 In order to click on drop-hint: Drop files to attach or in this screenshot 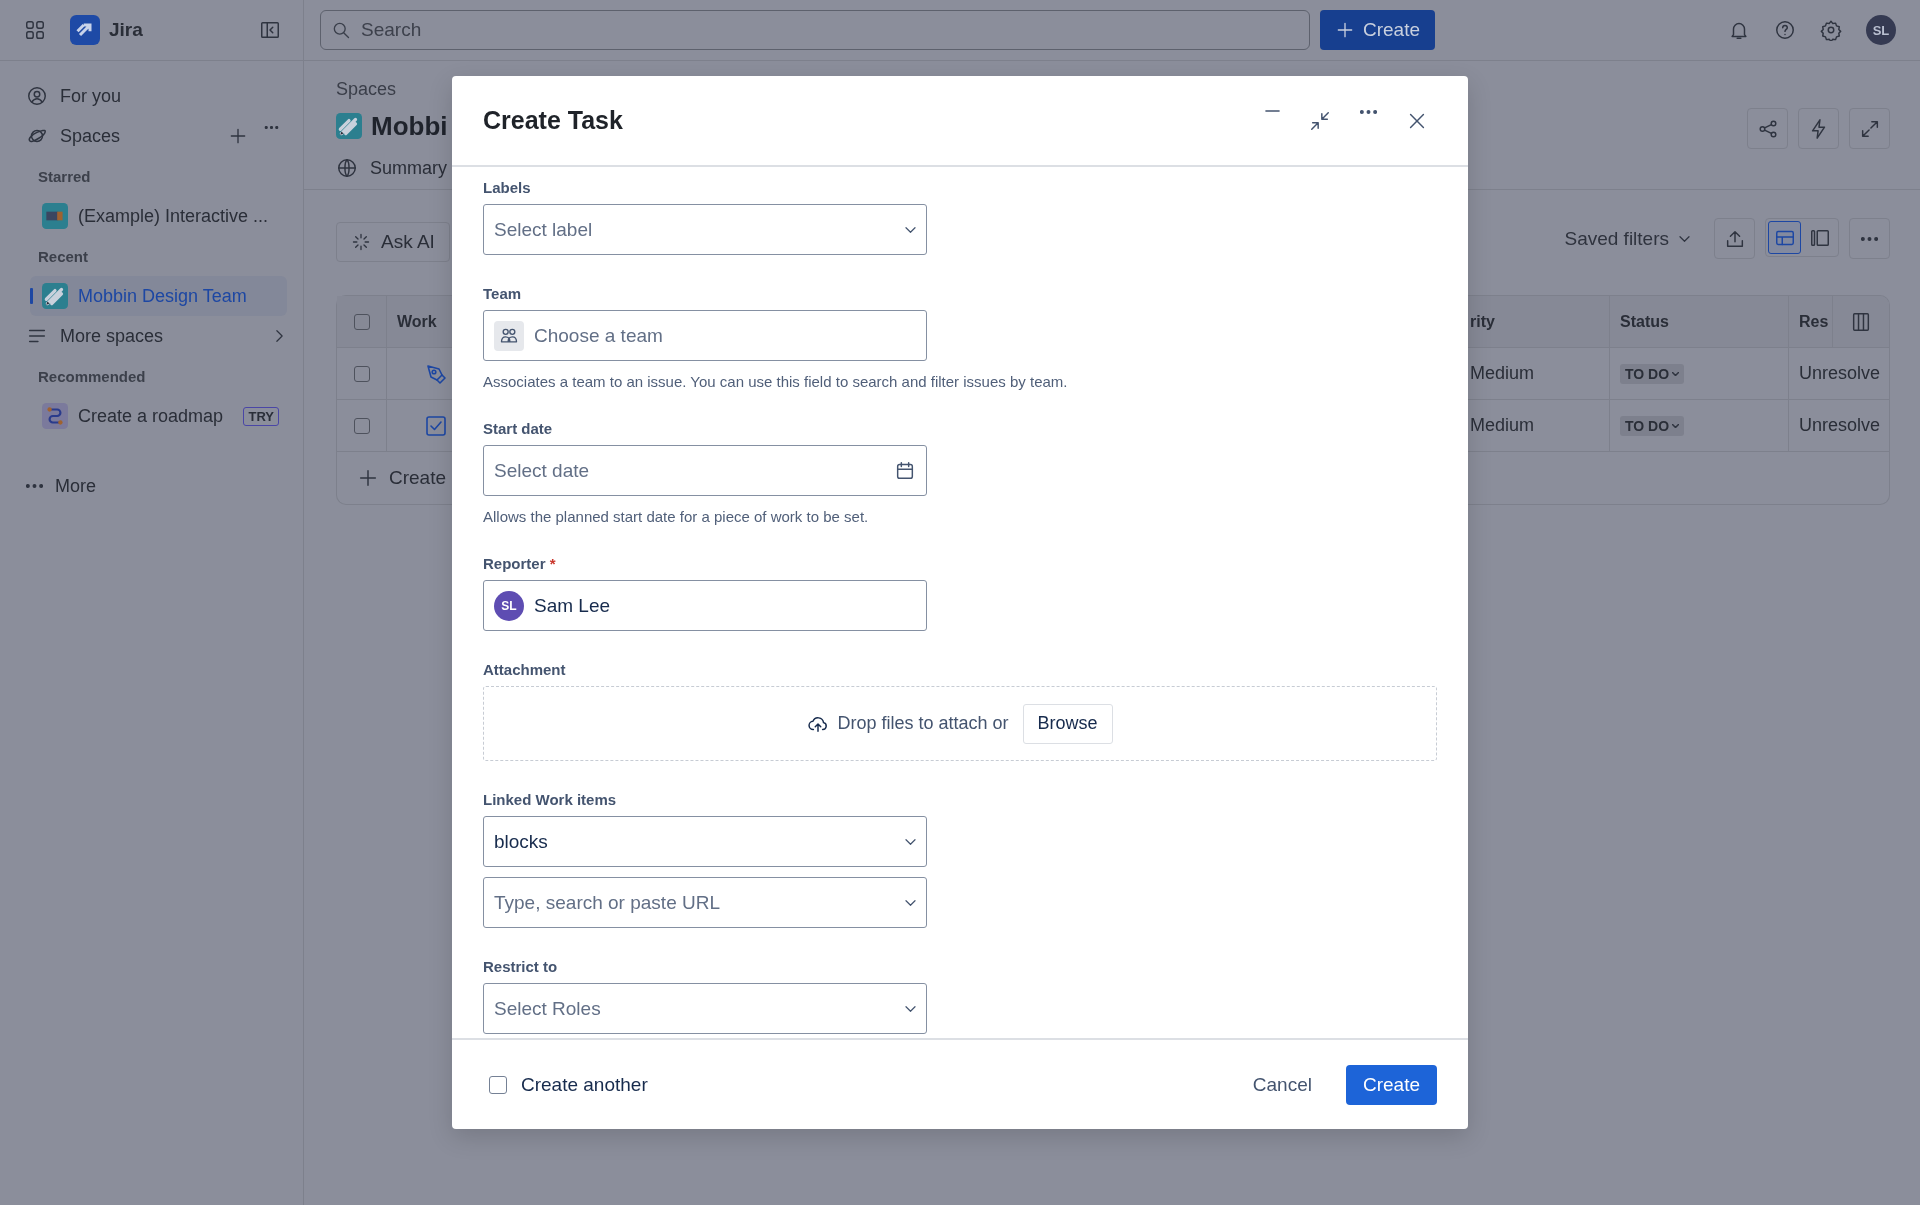, I will do `click(923, 723)`.